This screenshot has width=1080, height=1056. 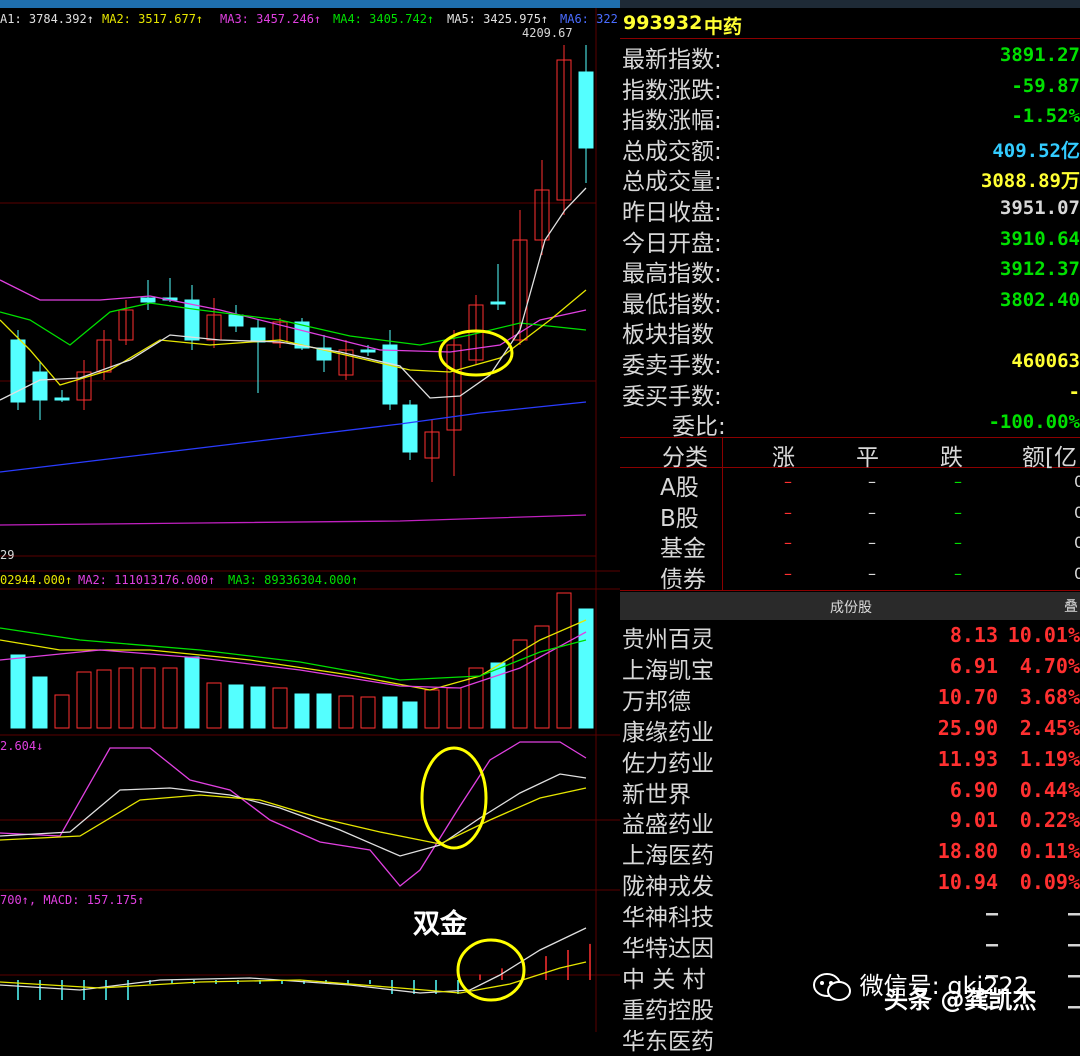 I want to click on quote-row: 指数涨跌: -59.87, so click(x=850, y=87).